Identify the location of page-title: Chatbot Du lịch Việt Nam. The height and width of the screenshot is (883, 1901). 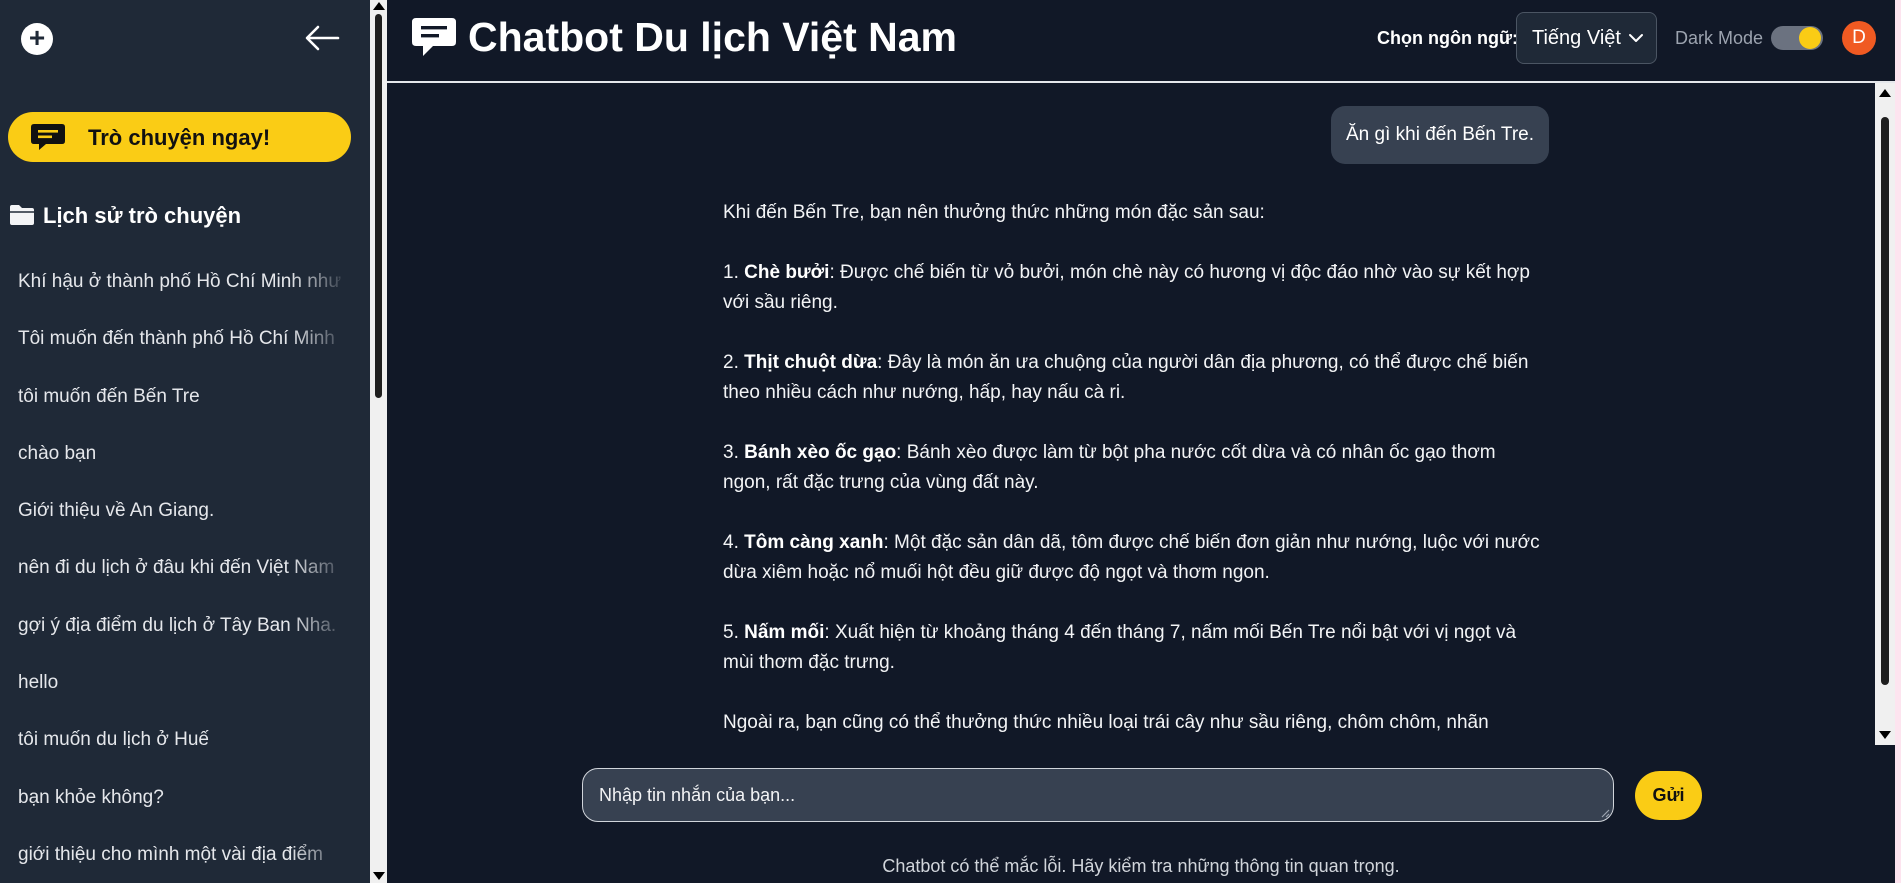
(713, 37).